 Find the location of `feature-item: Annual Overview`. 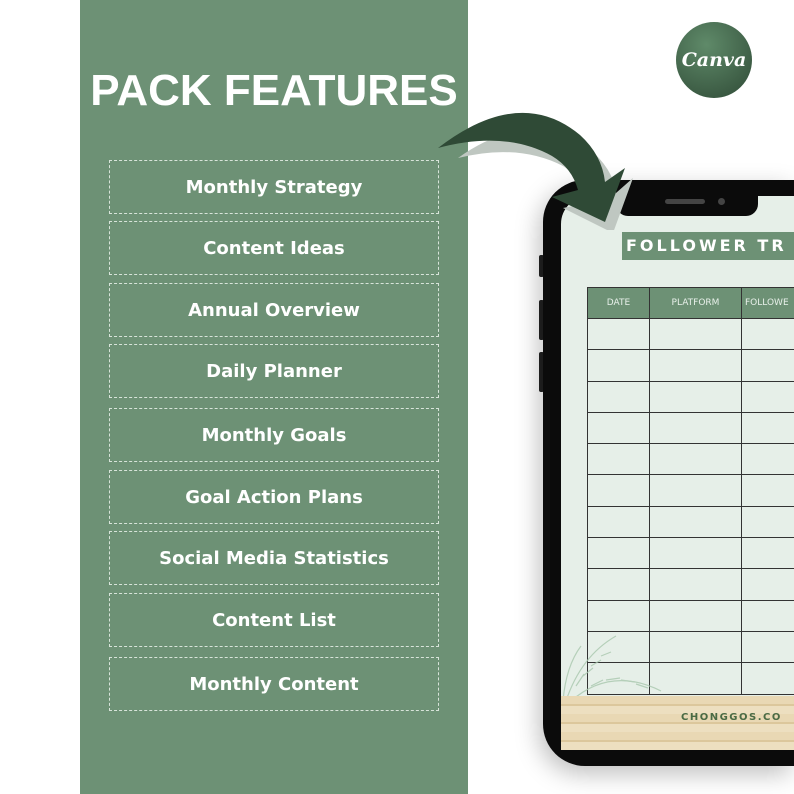

feature-item: Annual Overview is located at coordinates (274, 310).